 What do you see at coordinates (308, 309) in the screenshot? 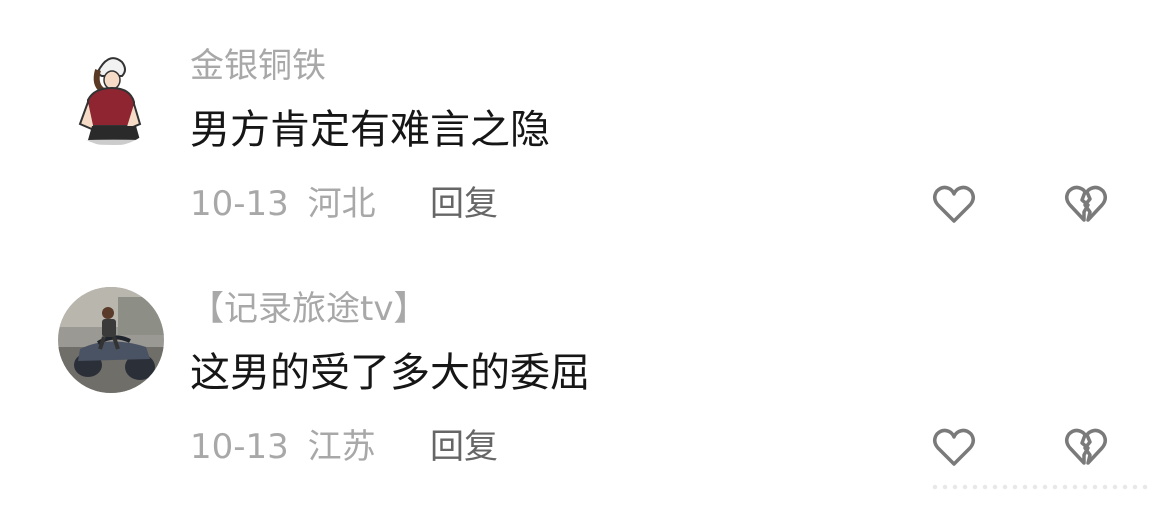
I see `username: 【记录旅途tv】` at bounding box center [308, 309].